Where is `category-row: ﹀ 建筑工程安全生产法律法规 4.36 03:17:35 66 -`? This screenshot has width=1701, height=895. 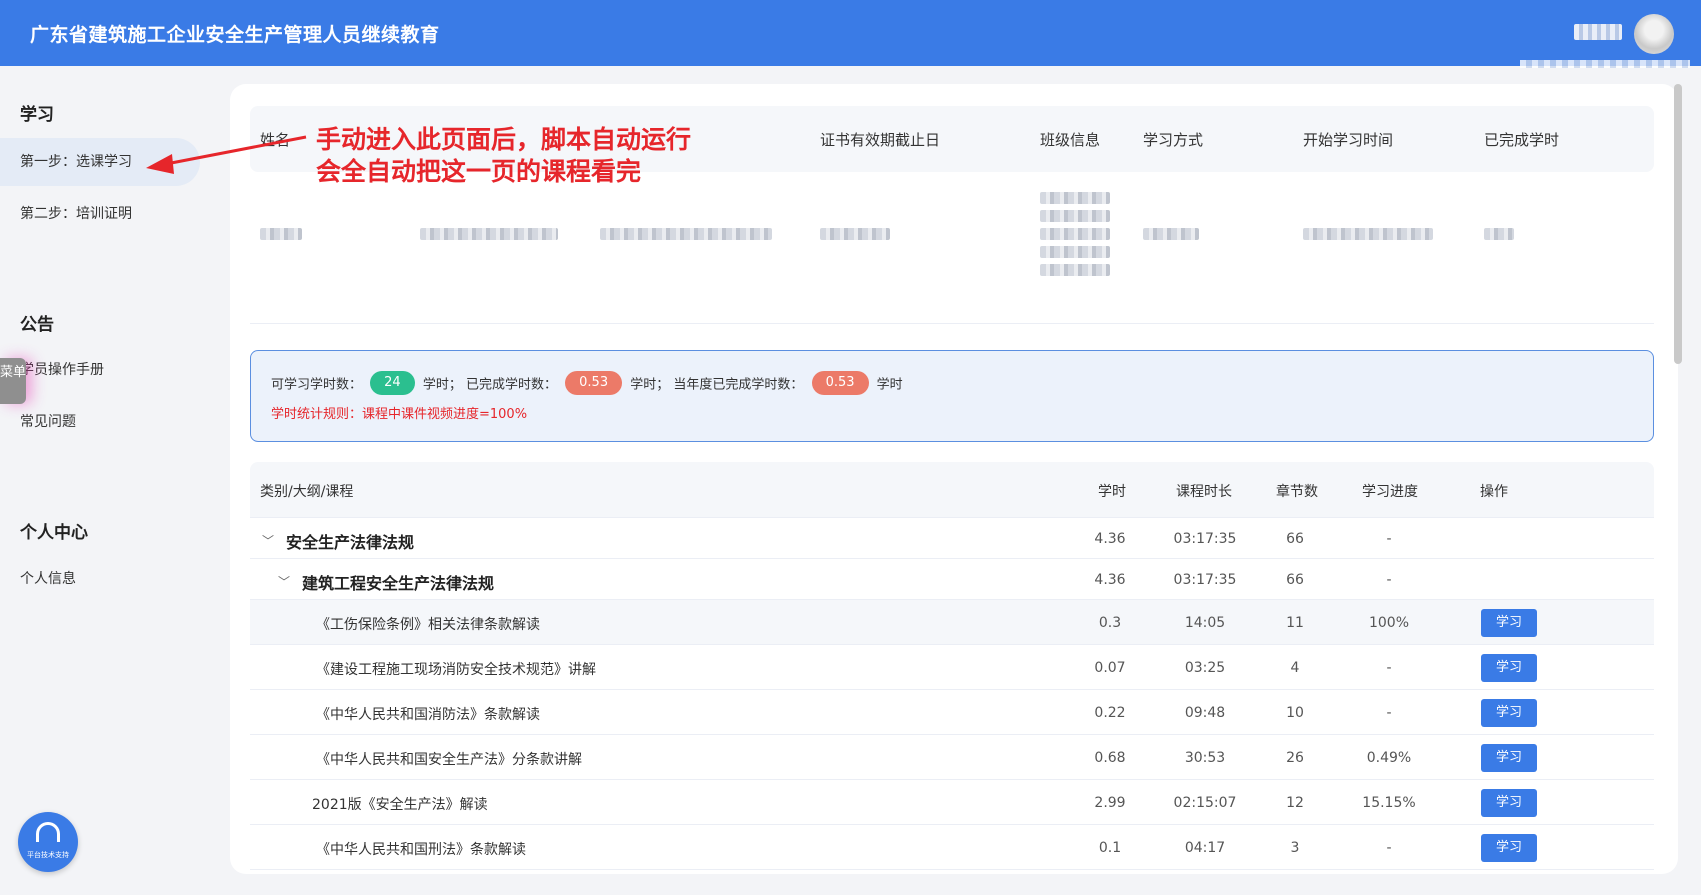 category-row: ﹀ 建筑工程安全生产法律法规 4.36 03:17:35 66 - is located at coordinates (952, 579).